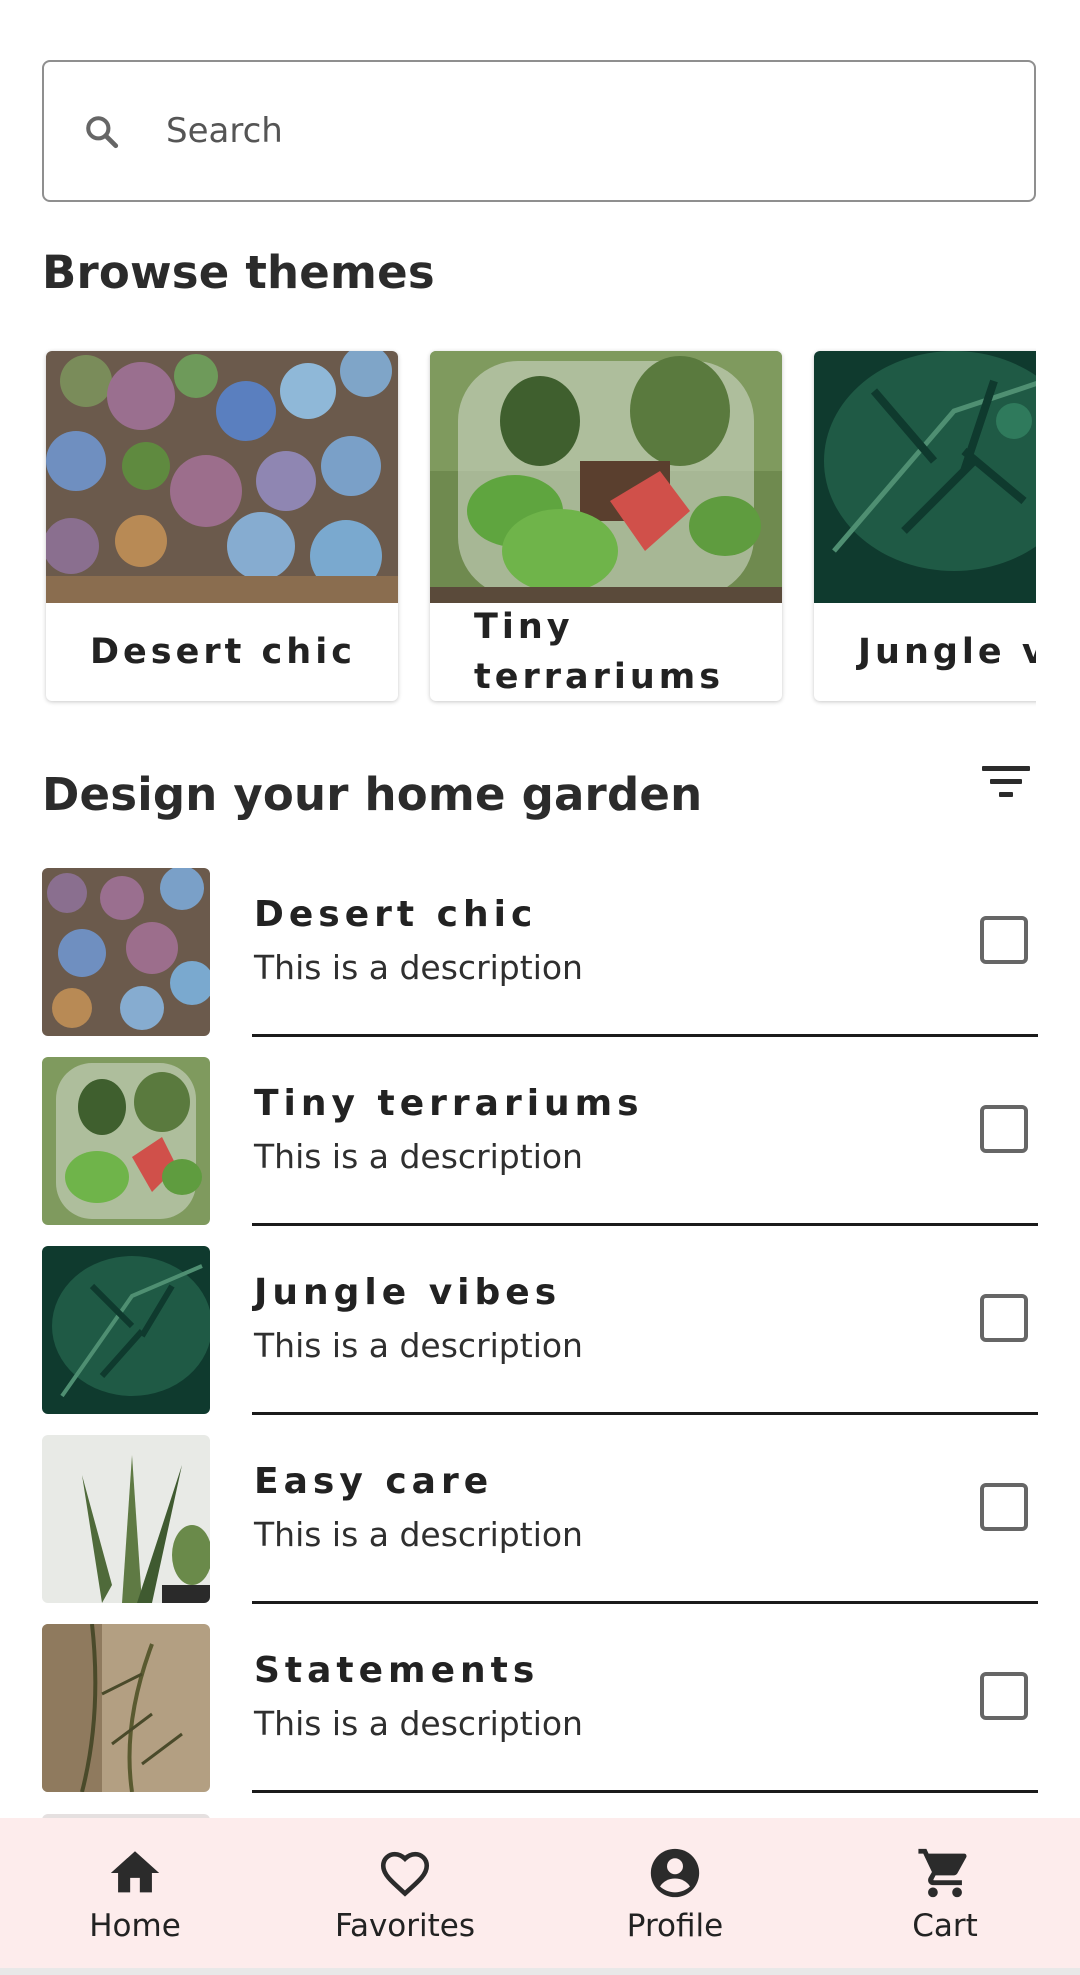 The height and width of the screenshot is (1975, 1080). Describe the element at coordinates (942, 1873) in the screenshot. I see `cart-icon` at that location.